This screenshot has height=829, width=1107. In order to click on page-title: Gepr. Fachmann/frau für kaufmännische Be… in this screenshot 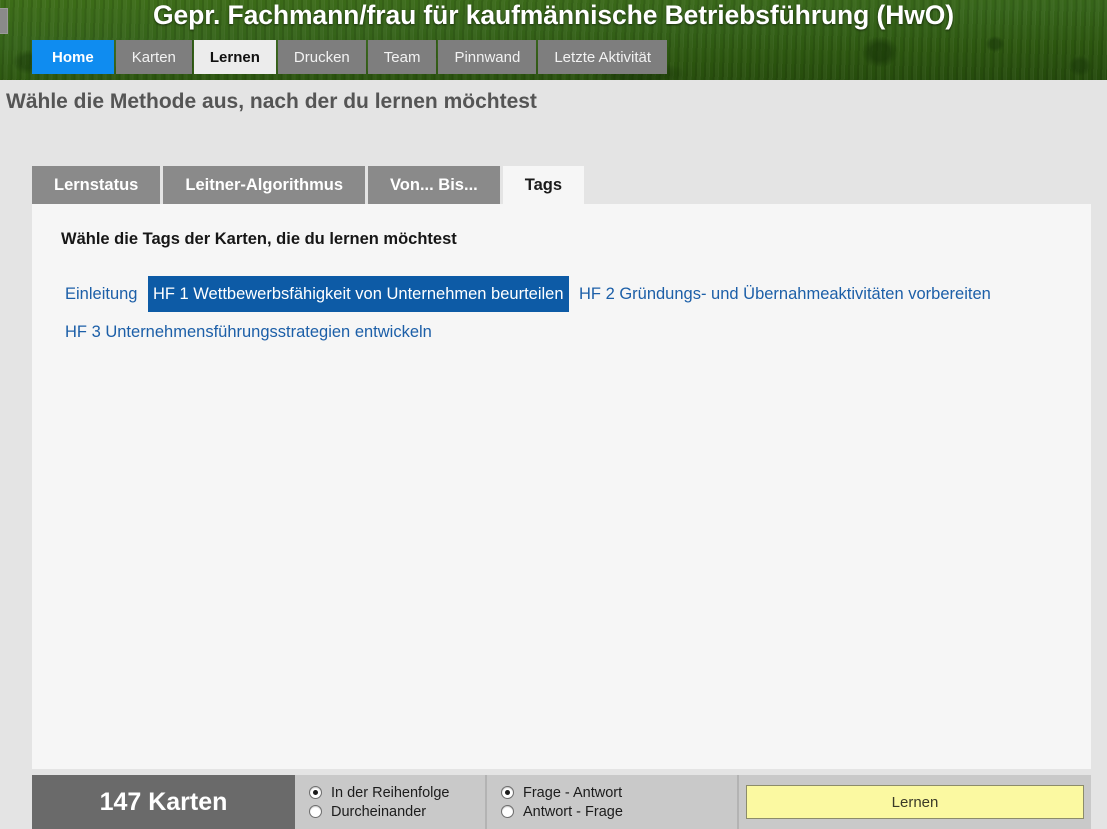, I will do `click(553, 15)`.